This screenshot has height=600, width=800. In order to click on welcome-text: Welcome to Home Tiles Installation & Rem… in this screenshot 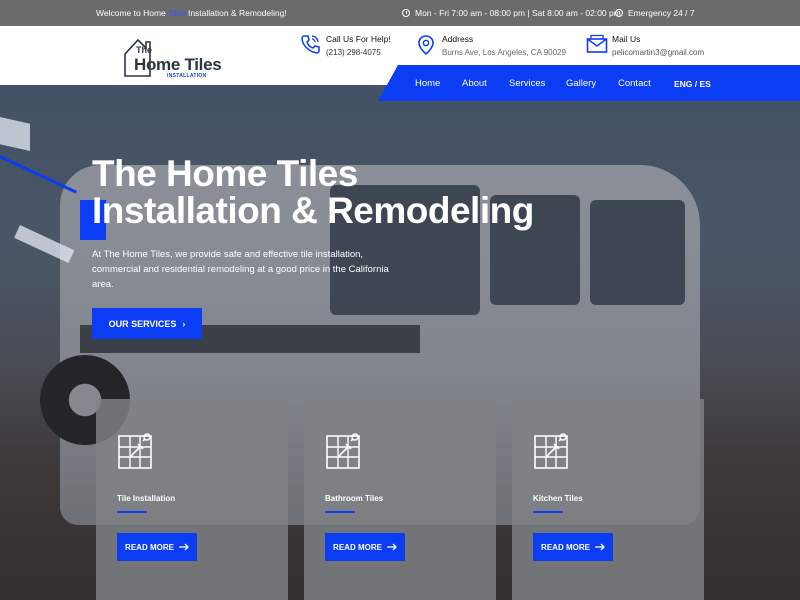, I will do `click(191, 13)`.